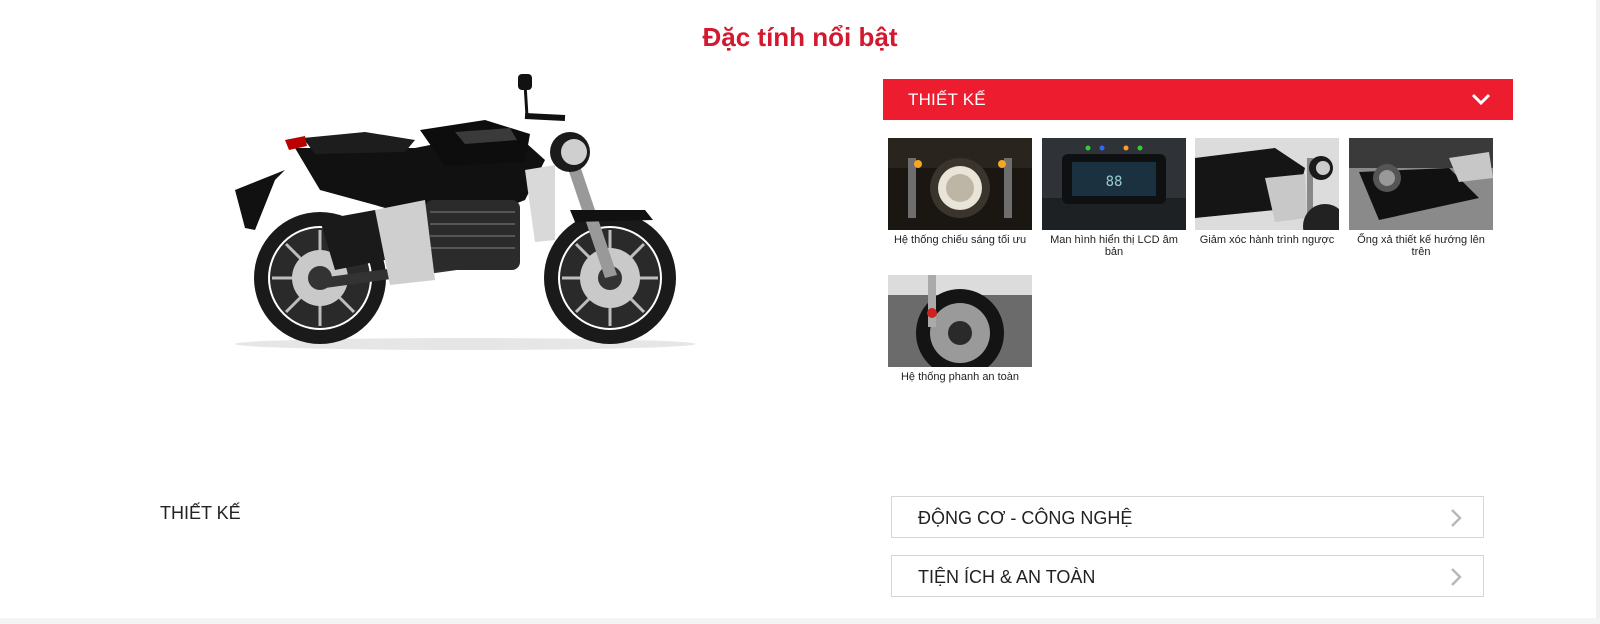  What do you see at coordinates (1025, 518) in the screenshot?
I see `accordion-engine-tech-label: ĐỘNG CƠ - CÔNG NGHỆ` at bounding box center [1025, 518].